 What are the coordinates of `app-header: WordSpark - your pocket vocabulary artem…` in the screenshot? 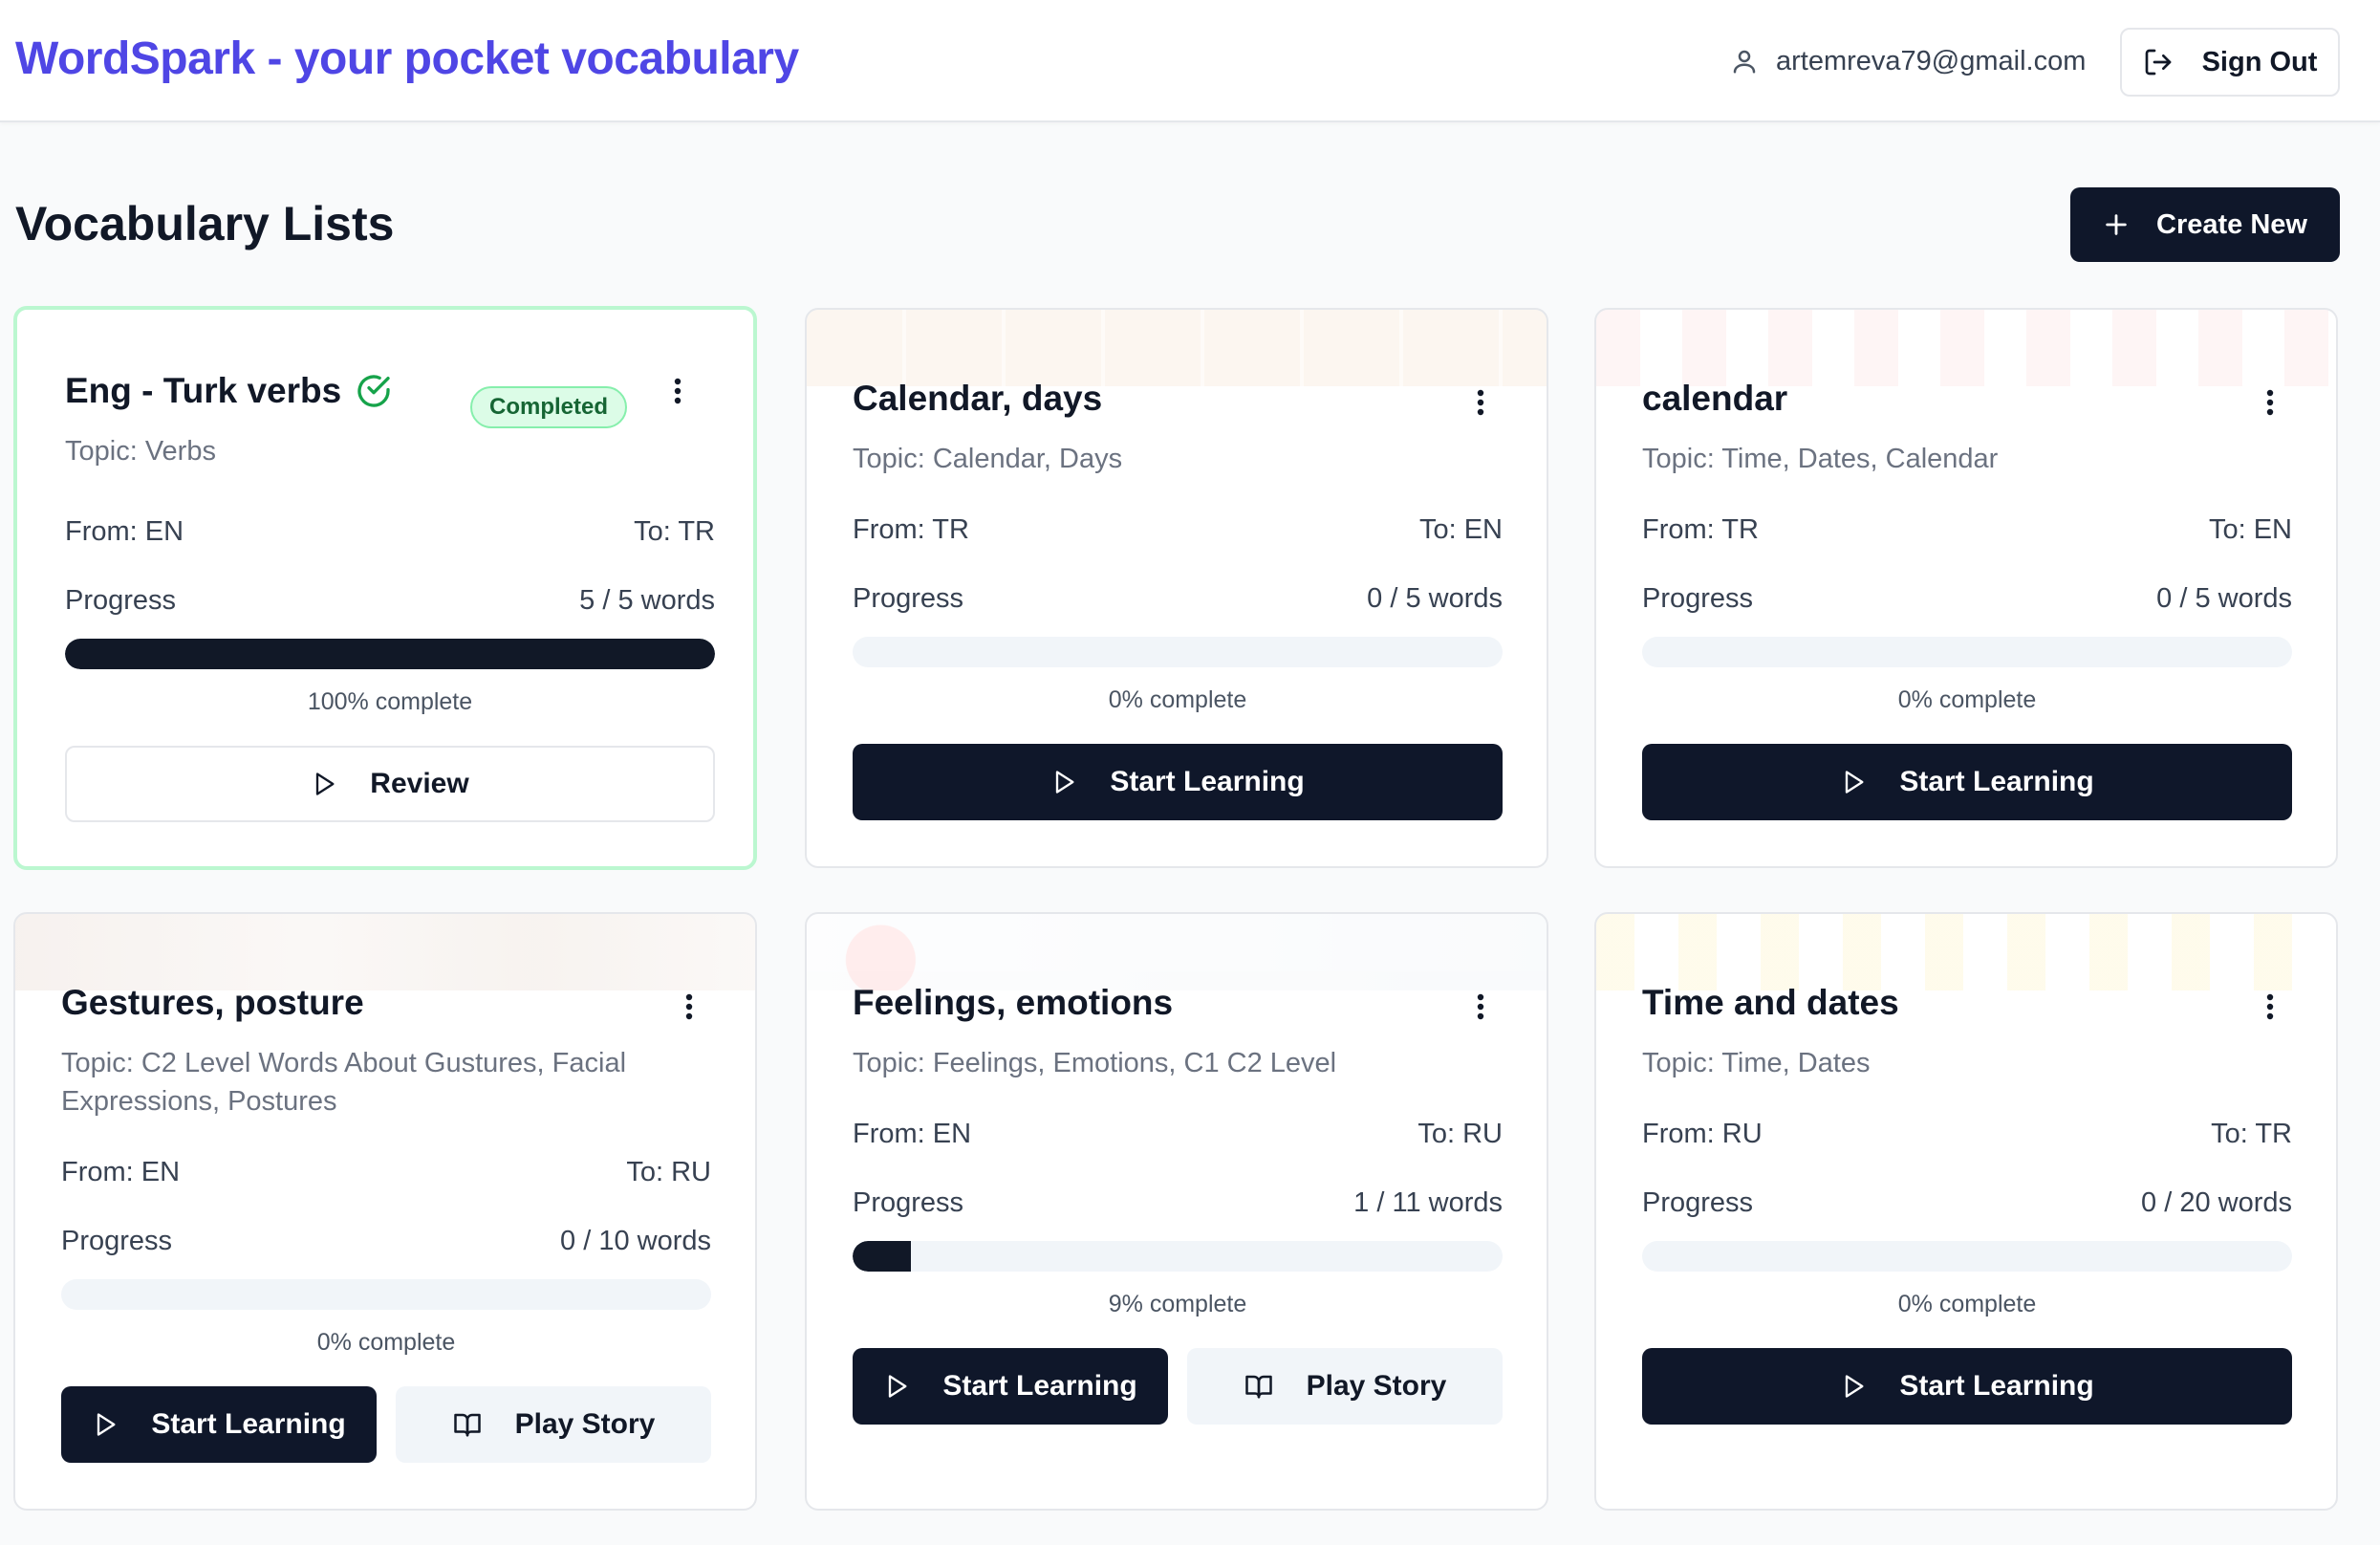 It's located at (1190, 61).